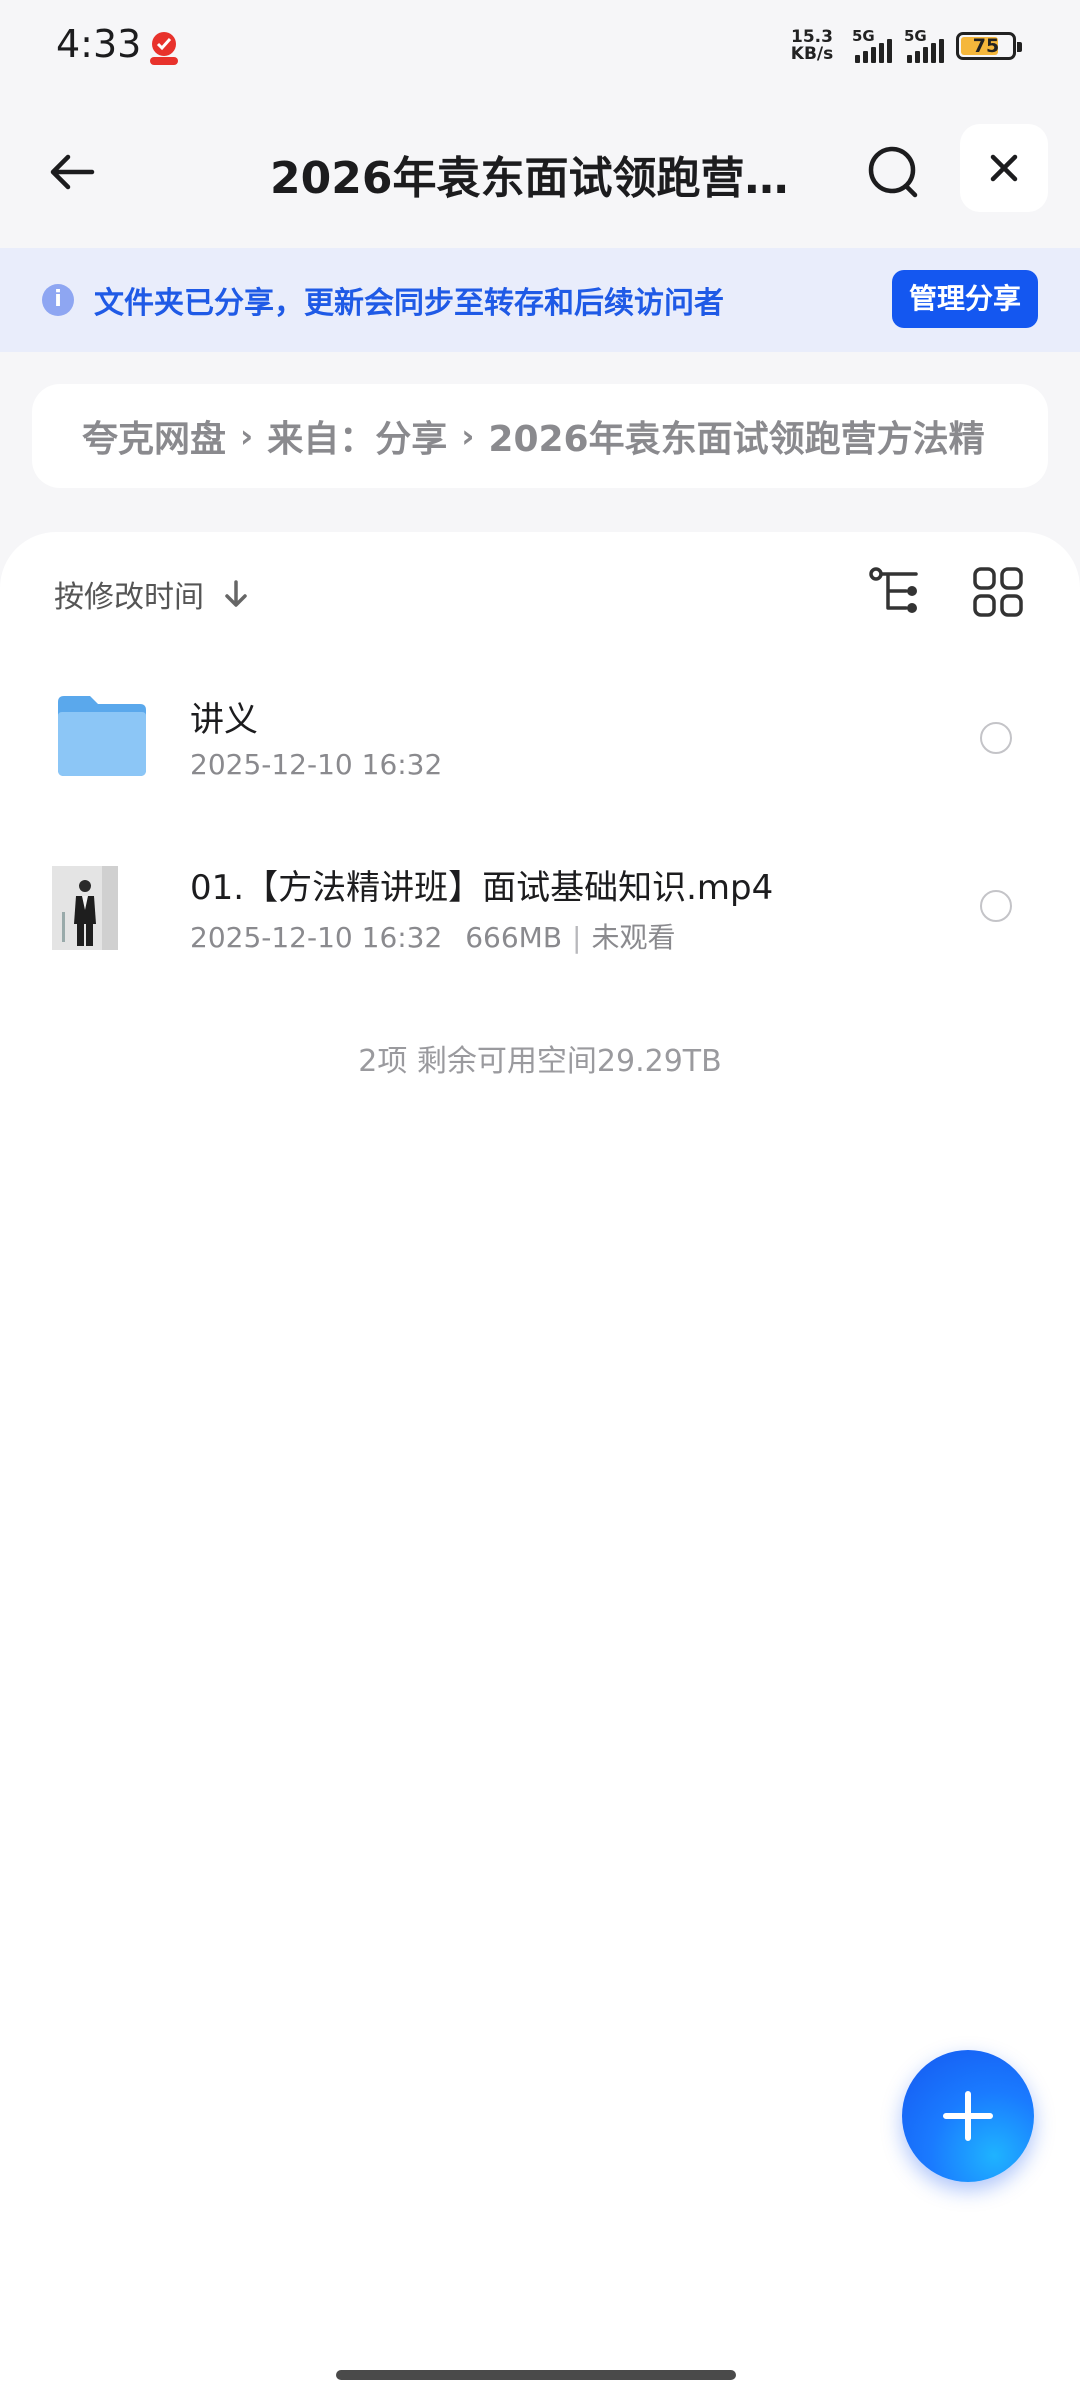  I want to click on breadcrumb: 夸克网盘 › 来自：分享 › 2026年袁东面试领跑营方法精, so click(540, 436).